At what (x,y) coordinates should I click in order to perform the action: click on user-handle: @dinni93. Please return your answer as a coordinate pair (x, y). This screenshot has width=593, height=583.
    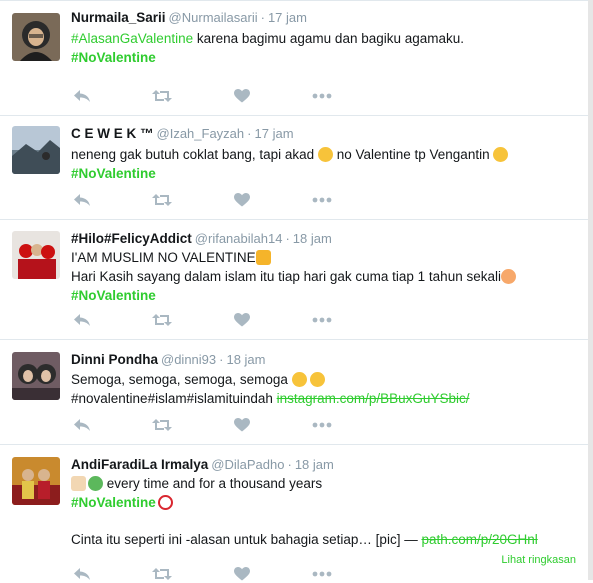
    Looking at the image, I should click on (188, 359).